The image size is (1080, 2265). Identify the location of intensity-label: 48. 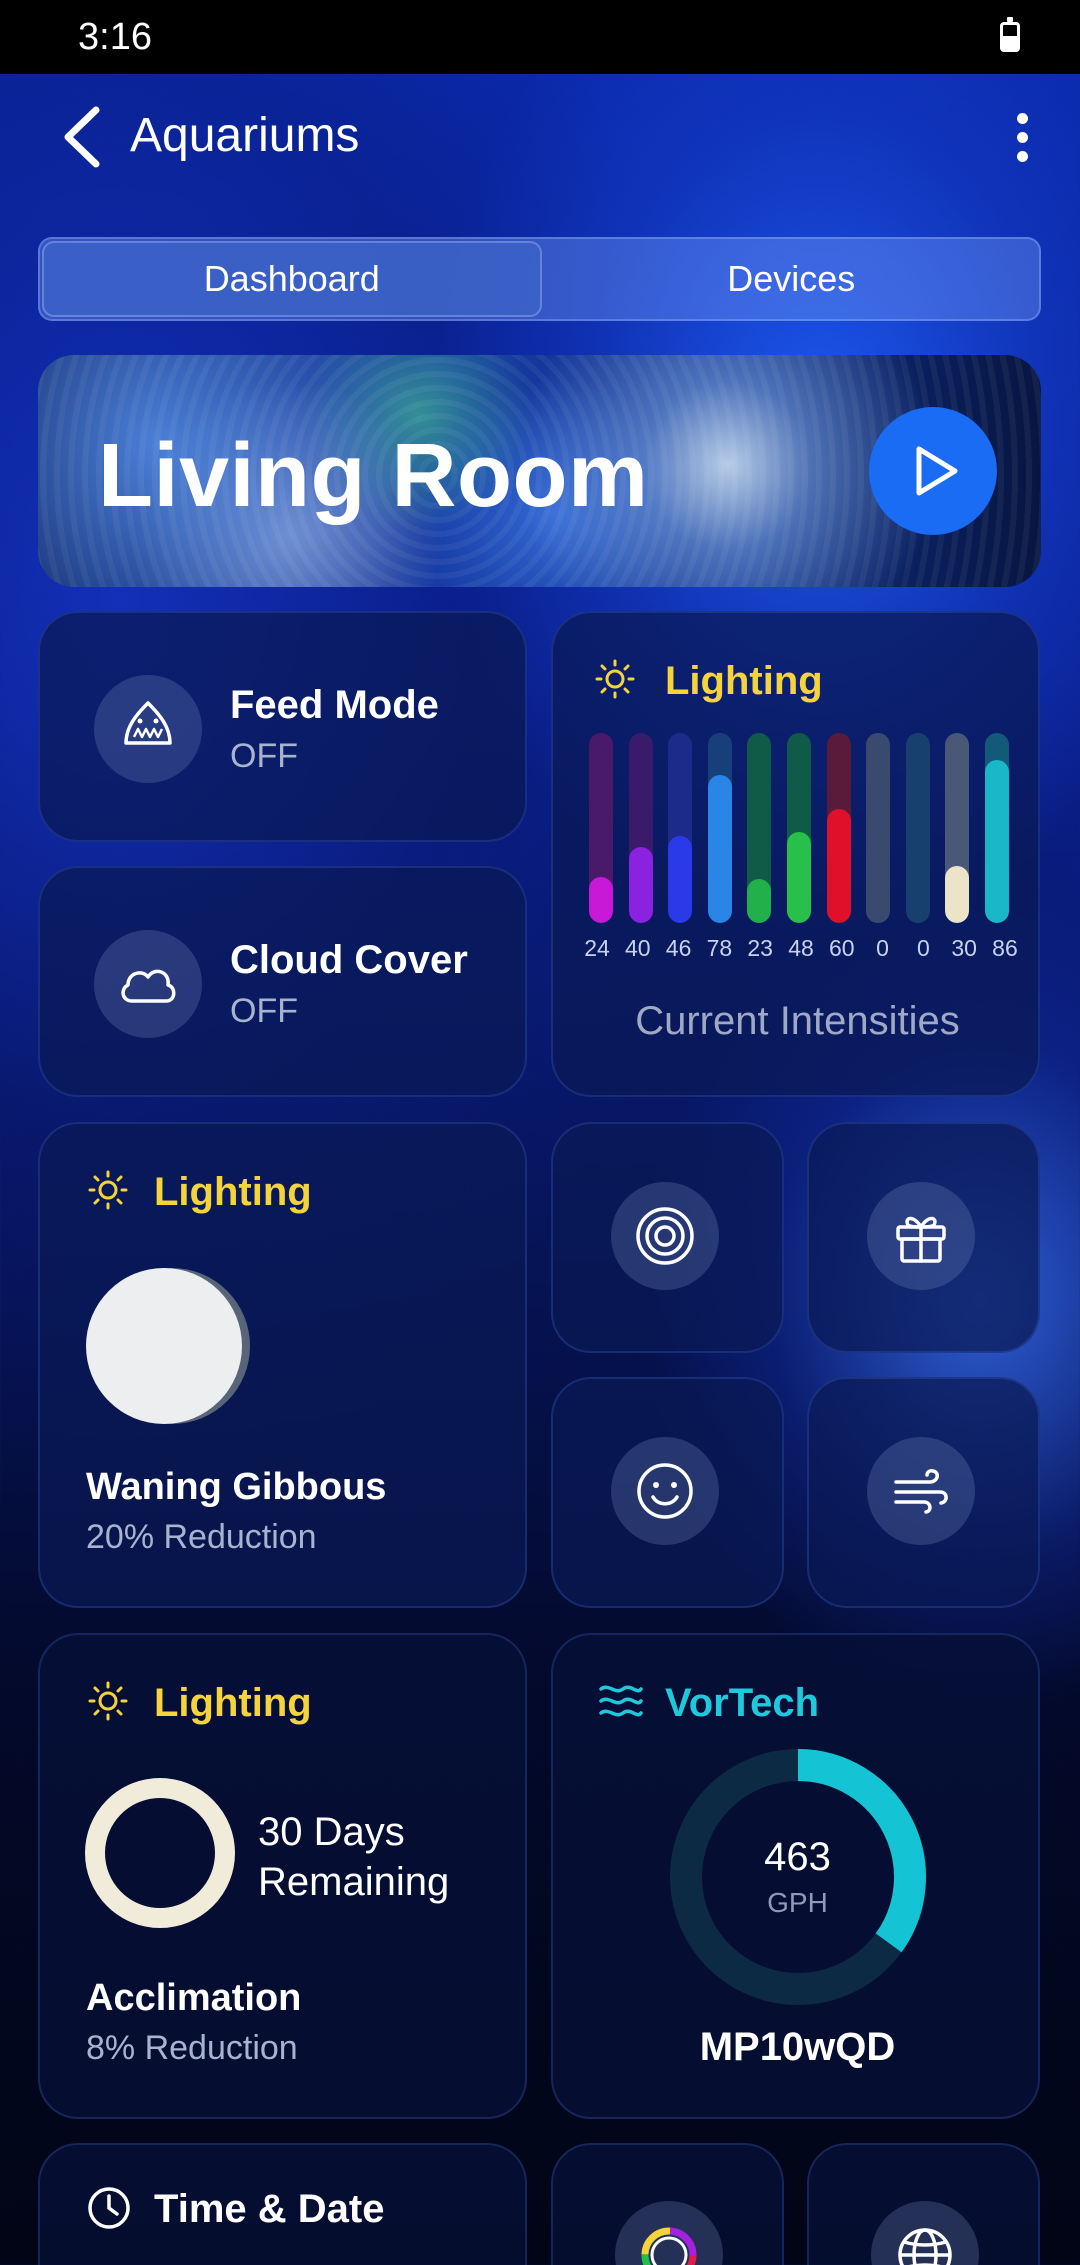
(801, 948).